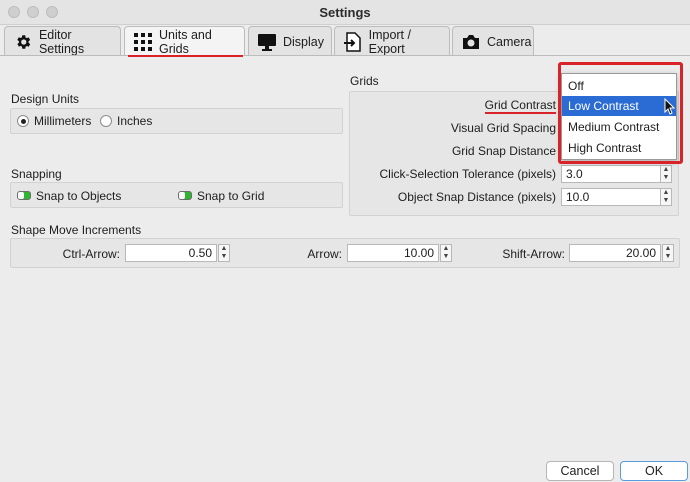 This screenshot has height=482, width=690. Describe the element at coordinates (79, 196) in the screenshot. I see `snap-to-objects-label: Snap to Objects` at that location.